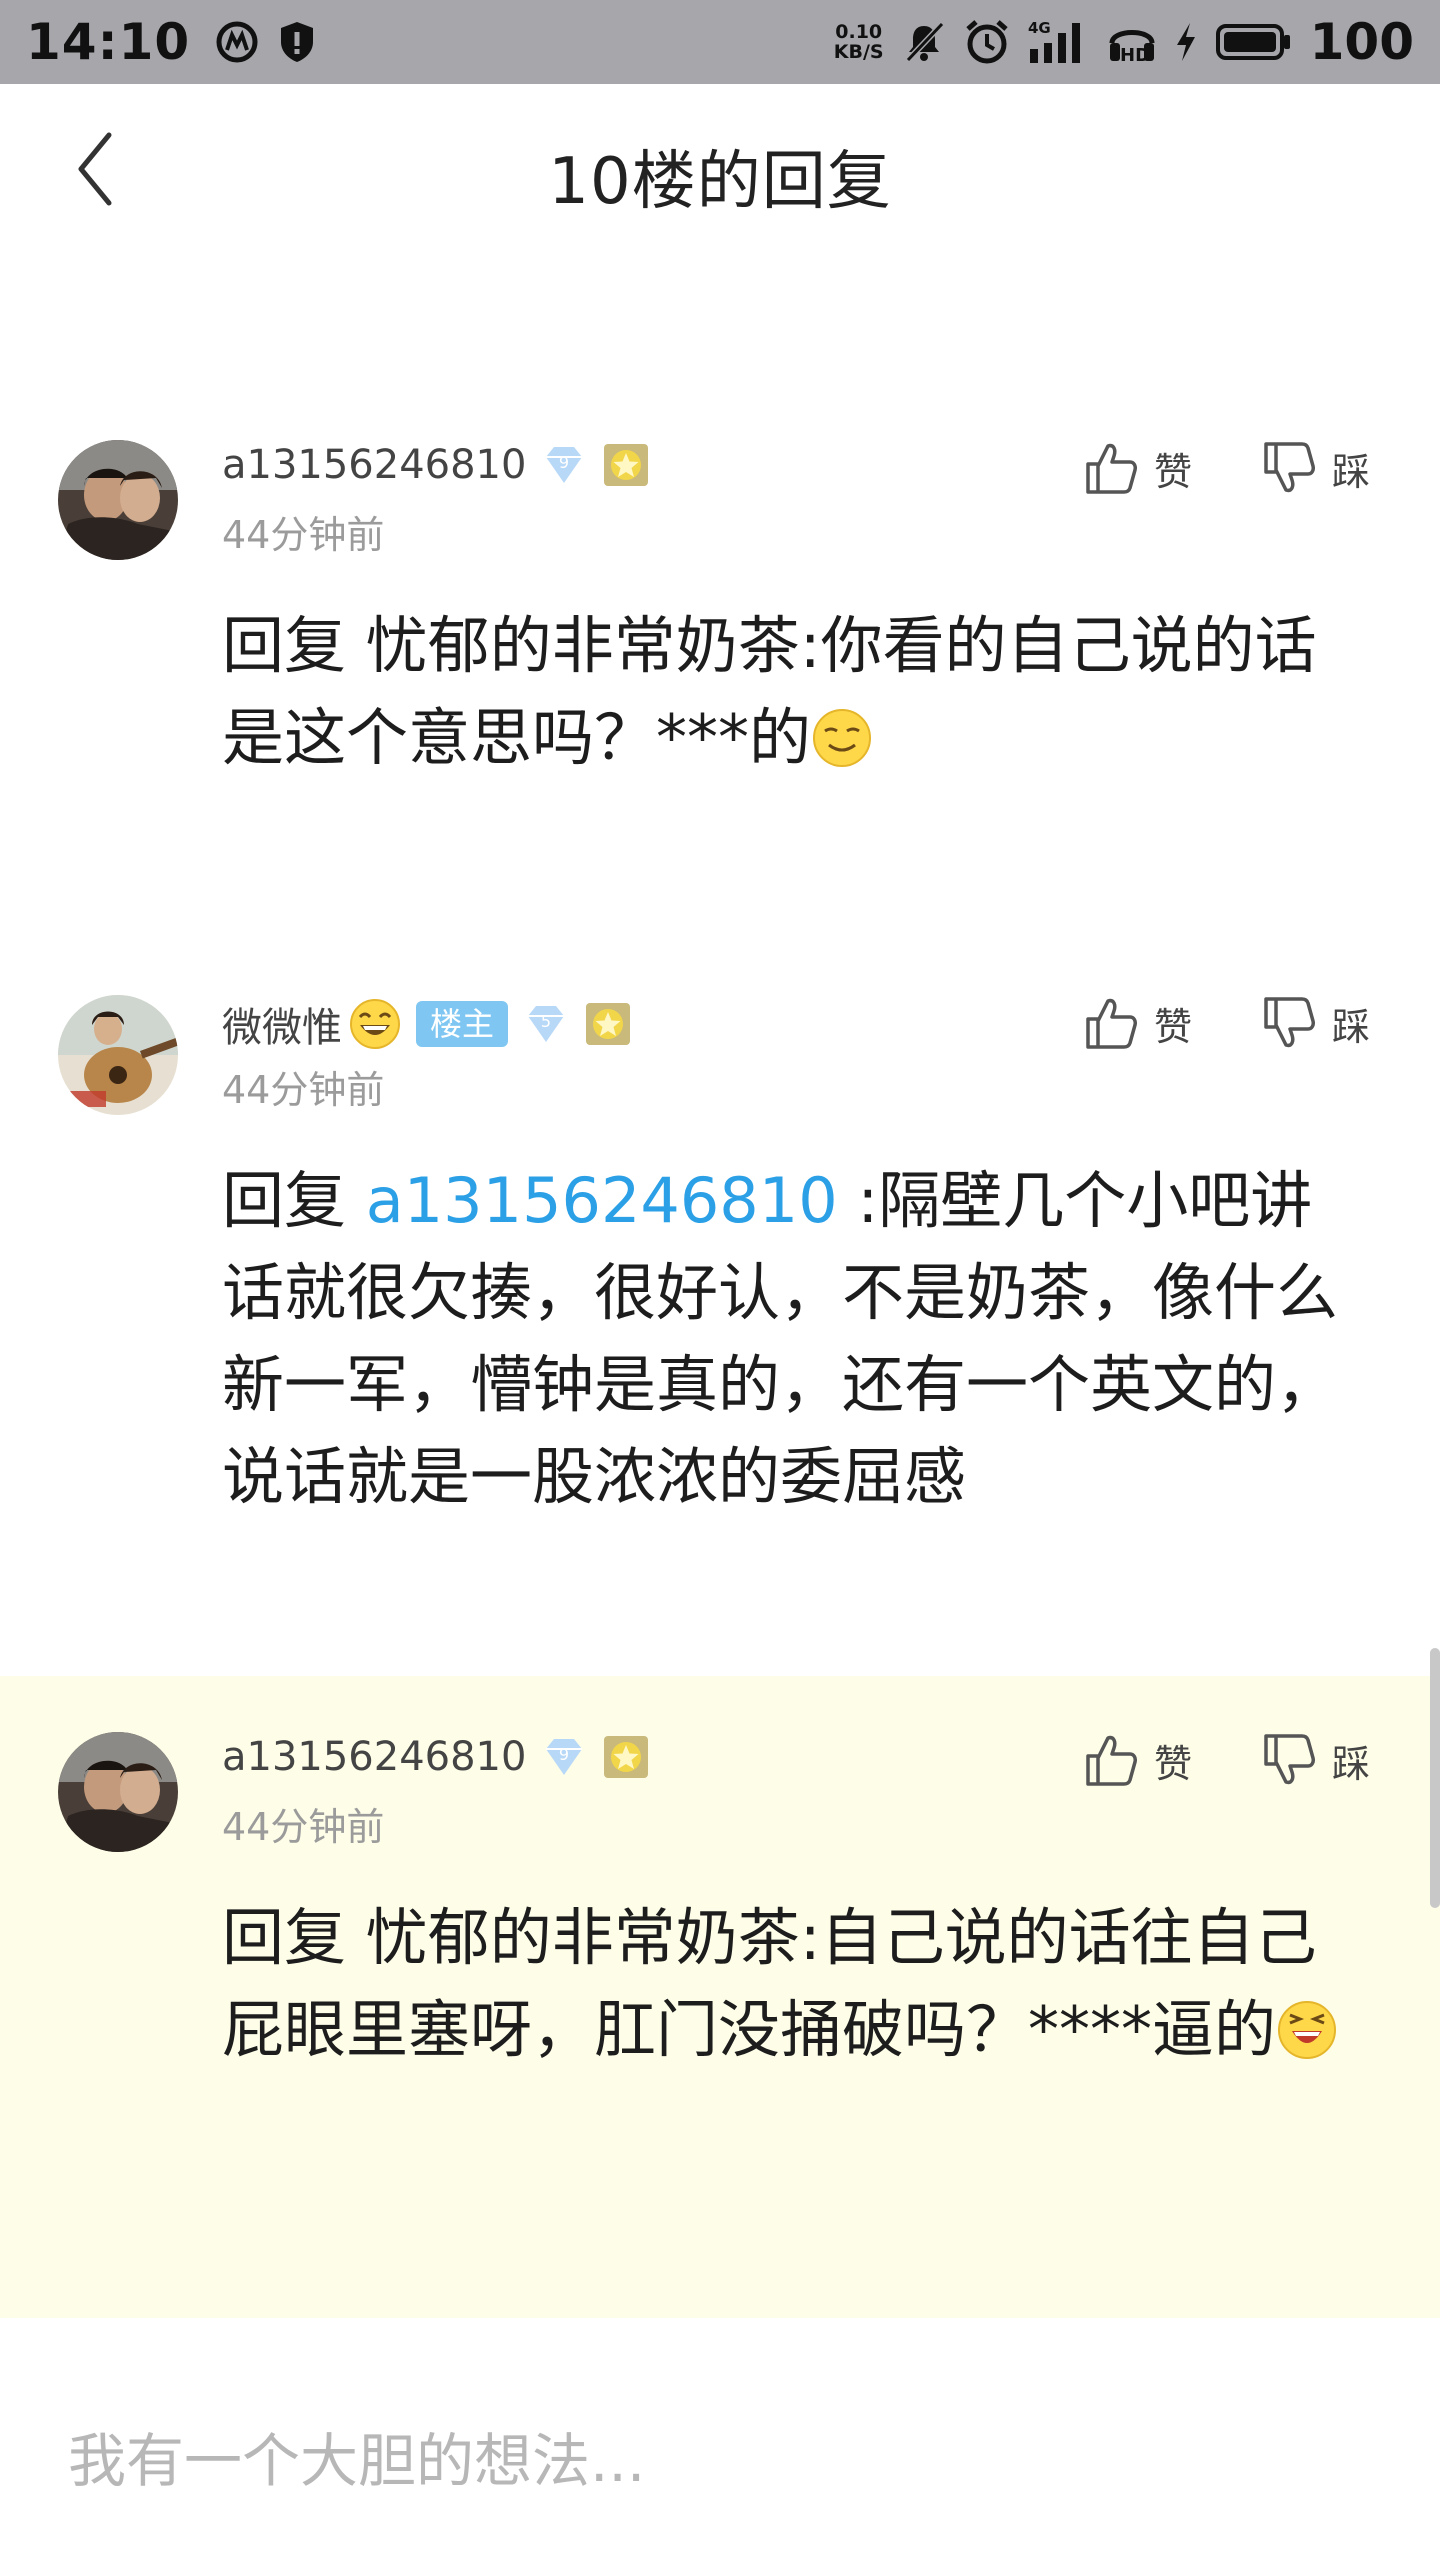 Image resolution: width=1440 pixels, height=2560 pixels. Describe the element at coordinates (1039, 28) in the screenshot. I see `svg-text: 4G` at that location.